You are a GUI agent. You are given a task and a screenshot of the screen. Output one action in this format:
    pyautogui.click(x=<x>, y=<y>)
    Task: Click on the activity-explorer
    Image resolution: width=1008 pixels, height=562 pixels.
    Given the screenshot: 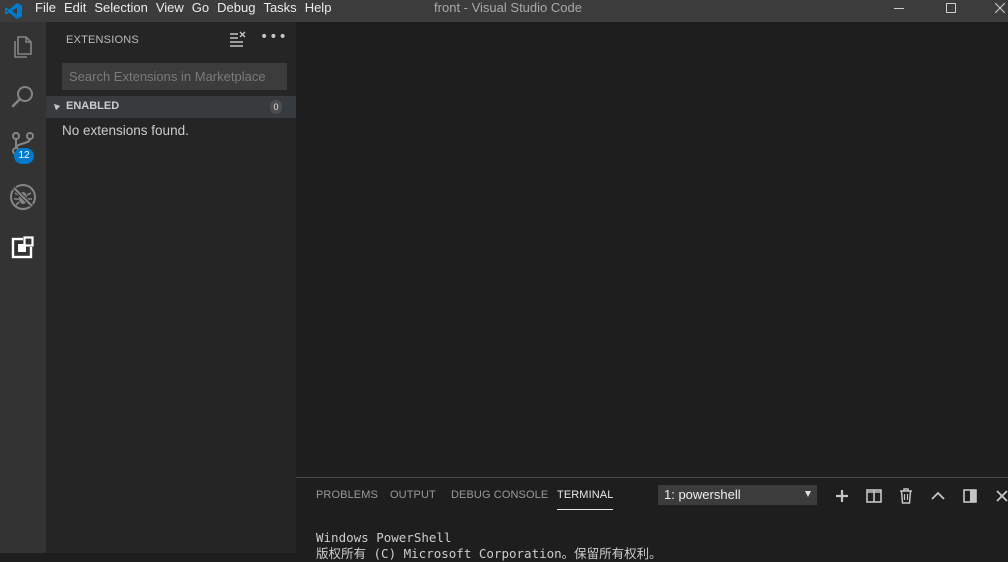 What is the action you would take?
    pyautogui.click(x=23, y=47)
    